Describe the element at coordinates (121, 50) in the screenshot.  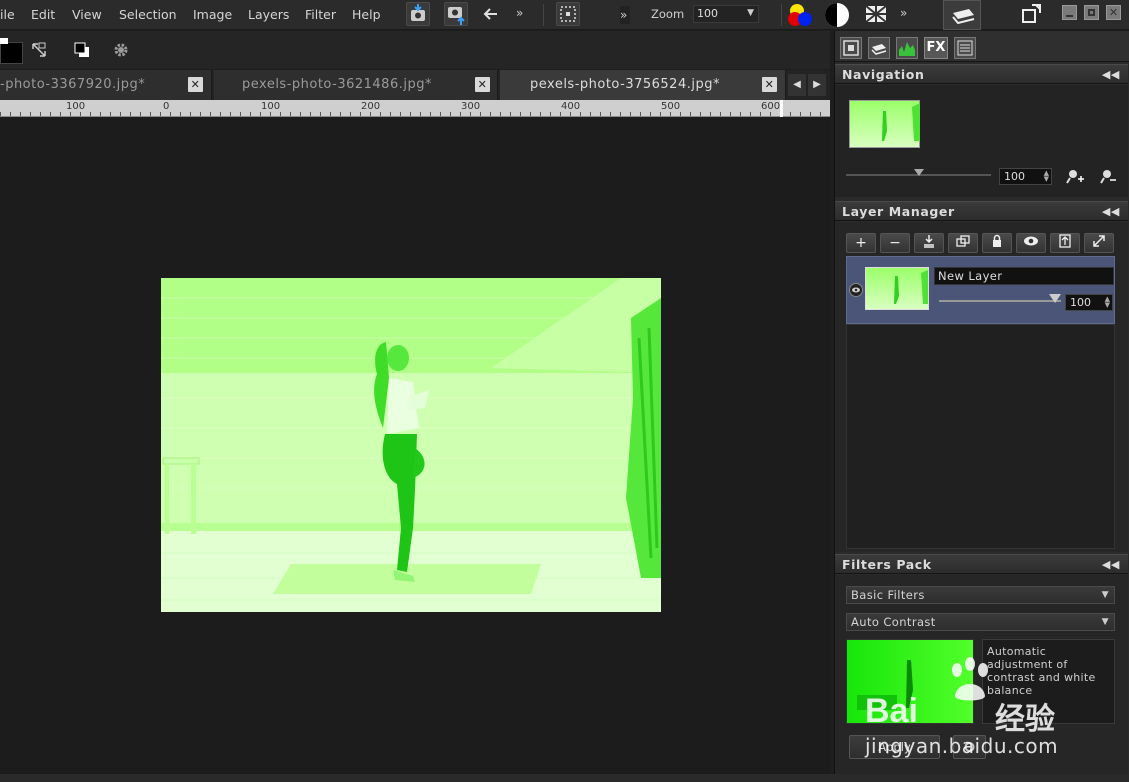
I see `gear-icon` at that location.